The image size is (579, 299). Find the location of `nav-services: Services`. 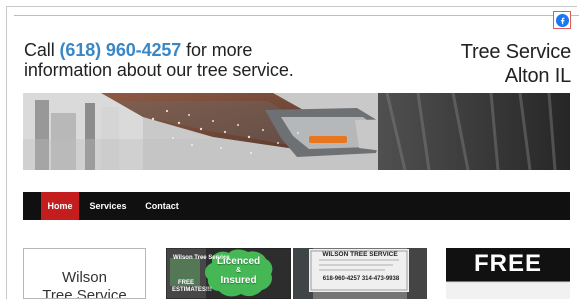

nav-services: Services is located at coordinates (108, 206).